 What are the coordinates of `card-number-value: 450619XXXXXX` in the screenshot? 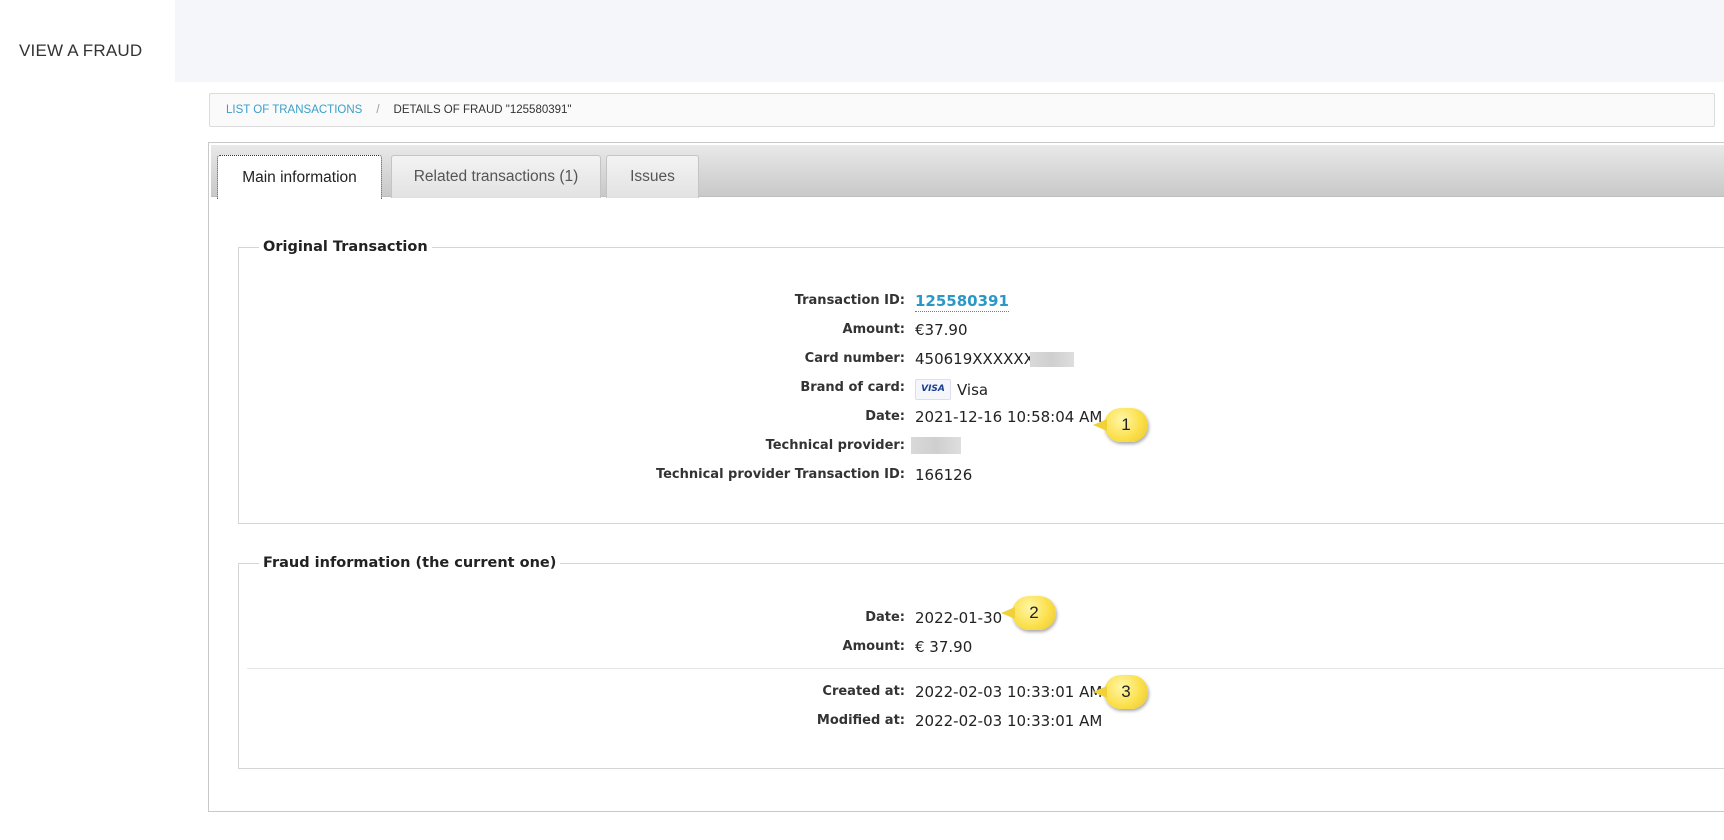 It's located at (974, 359).